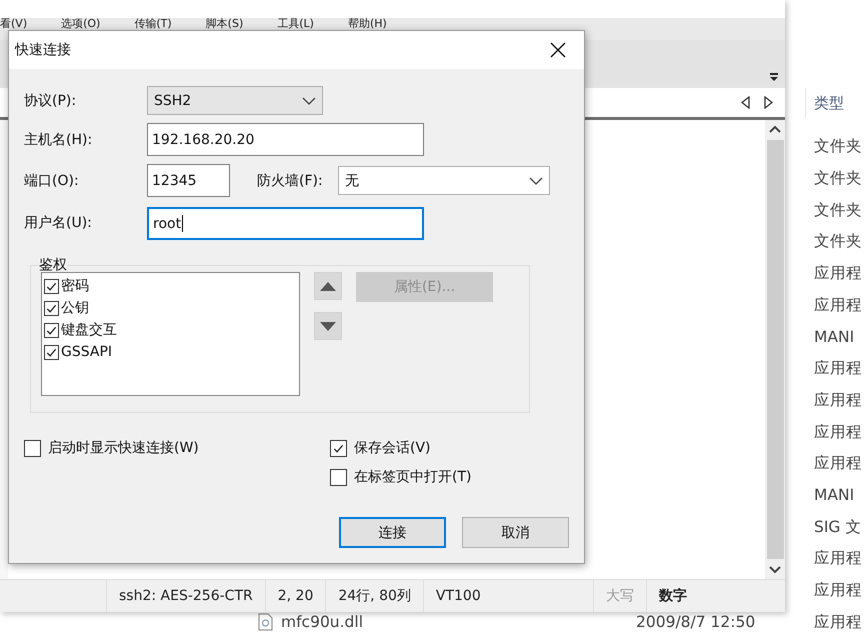 The height and width of the screenshot is (638, 865). I want to click on menu-item: 帮助(H), so click(367, 23).